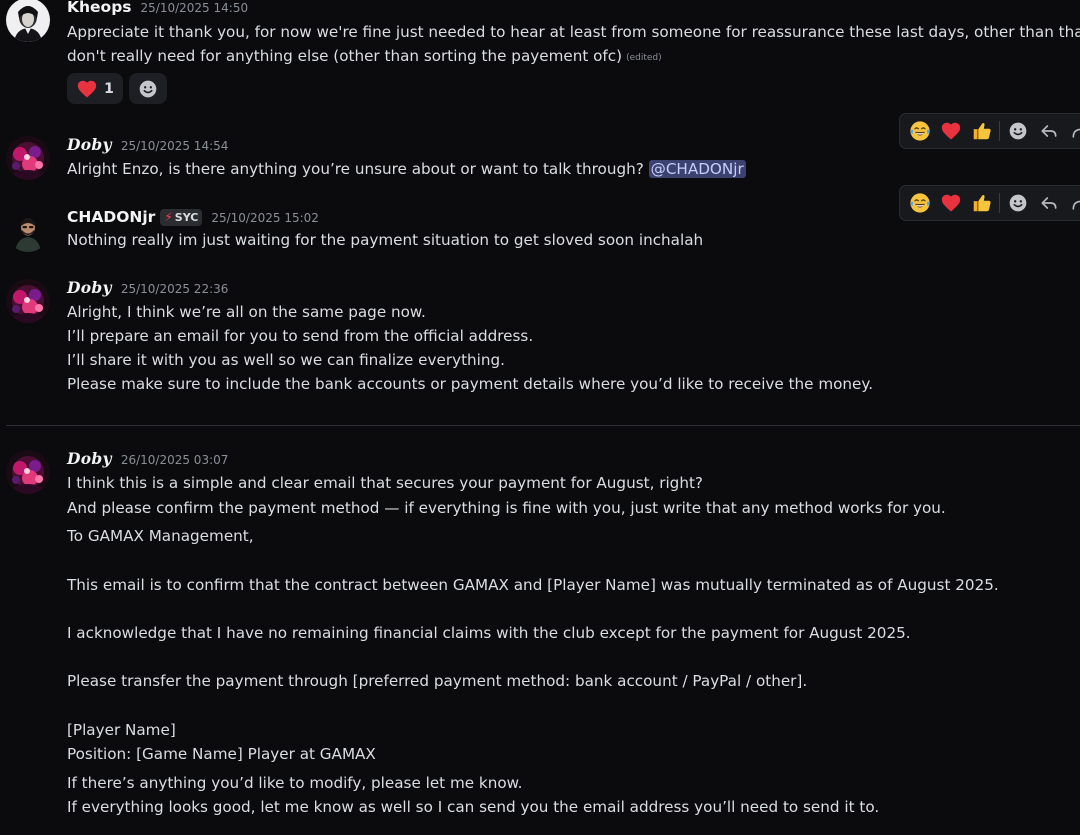 The image size is (1080, 835). What do you see at coordinates (174, 289) in the screenshot?
I see `message-timestamp: 25/10/2025 22:36` at bounding box center [174, 289].